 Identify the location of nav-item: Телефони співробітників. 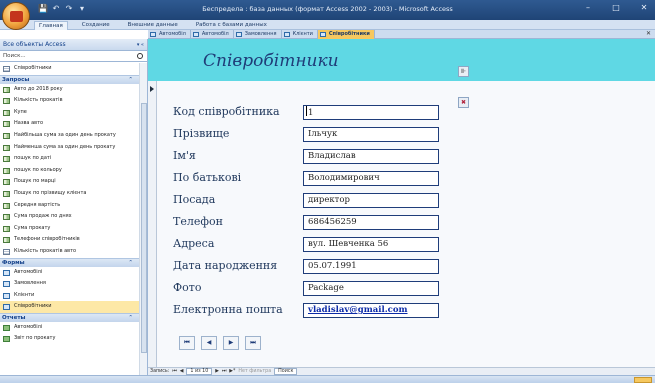
(69, 240).